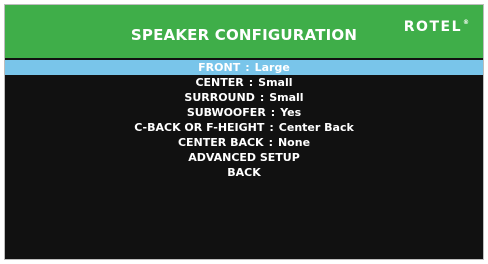  What do you see at coordinates (294, 142) in the screenshot?
I see `menu-item-value: None` at bounding box center [294, 142].